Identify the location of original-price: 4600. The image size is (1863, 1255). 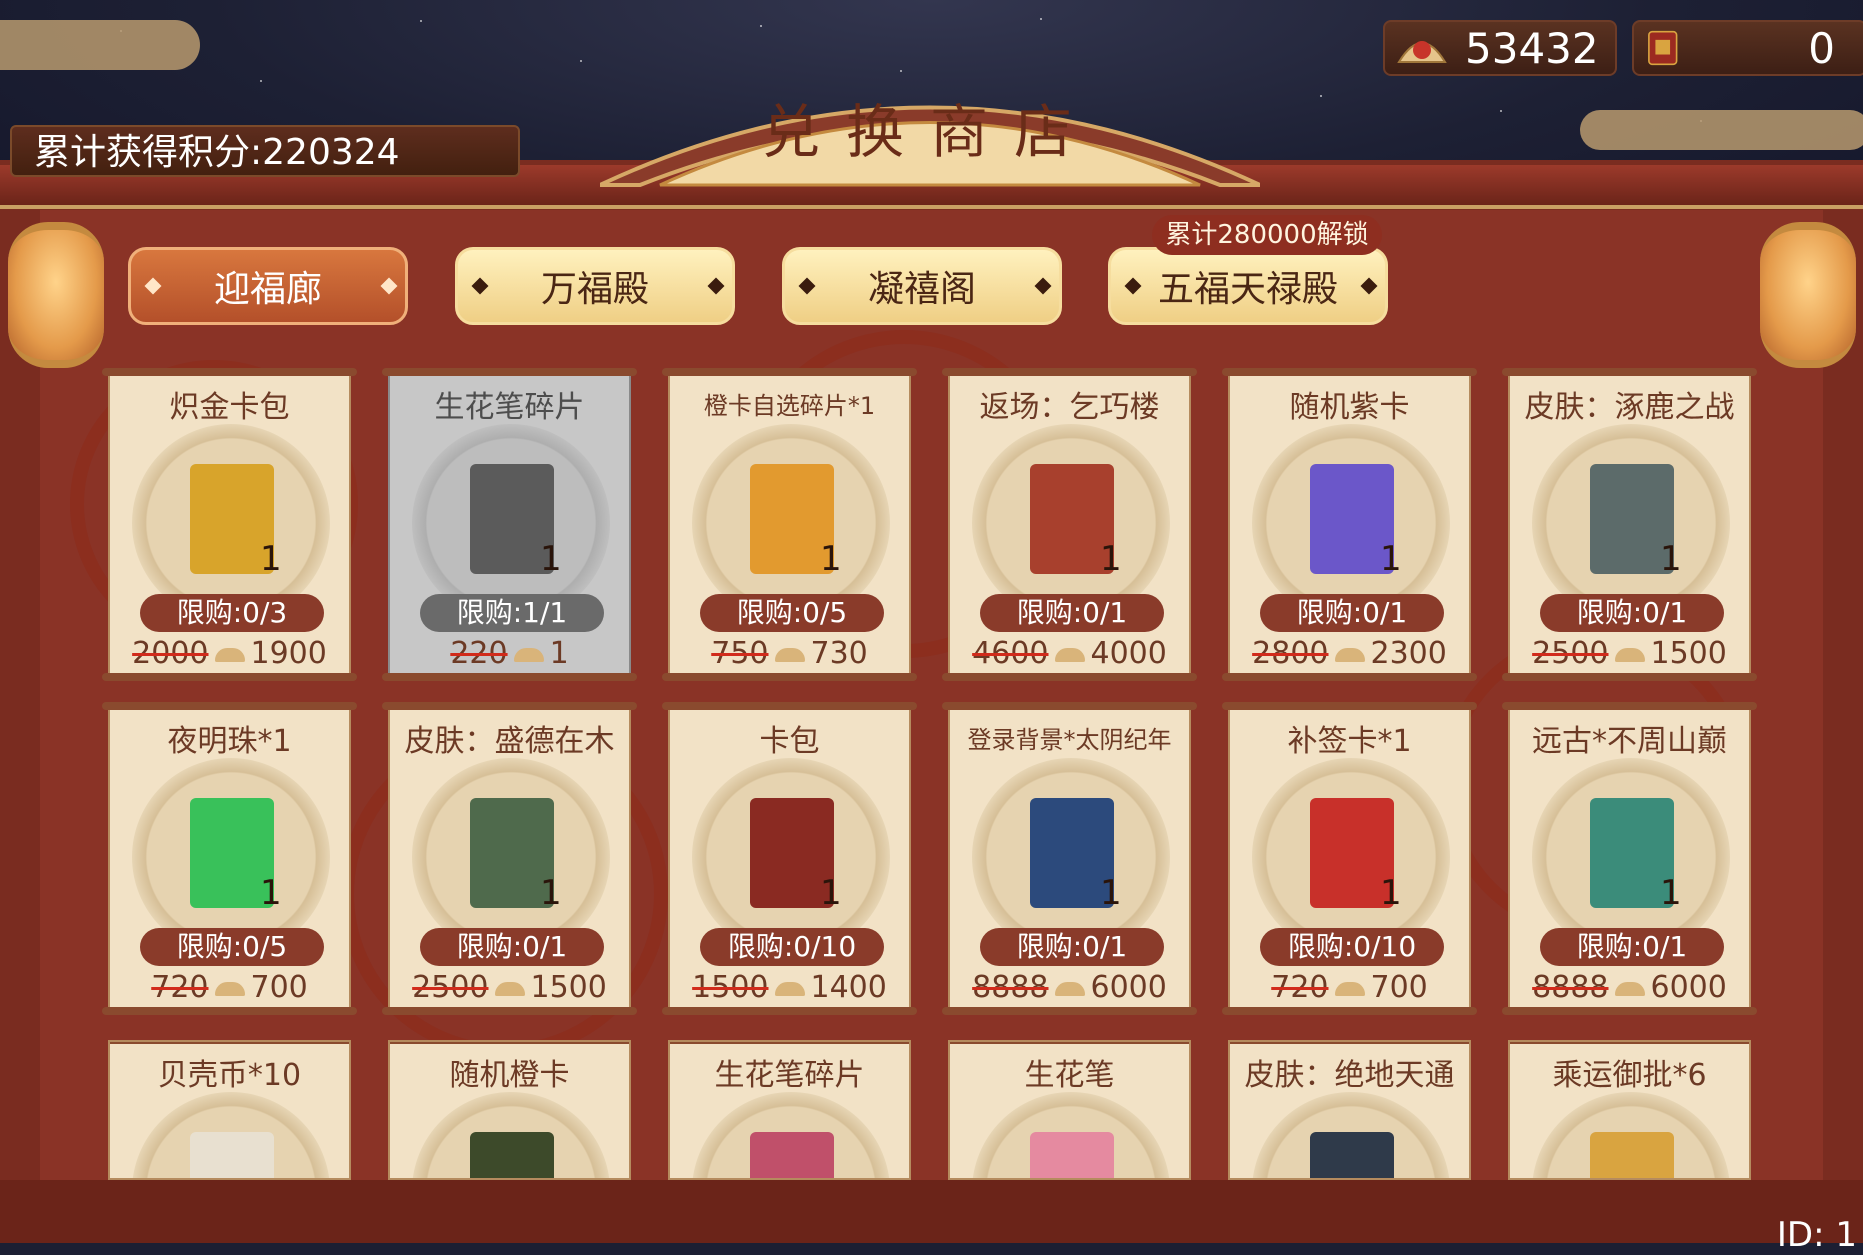
(1010, 653).